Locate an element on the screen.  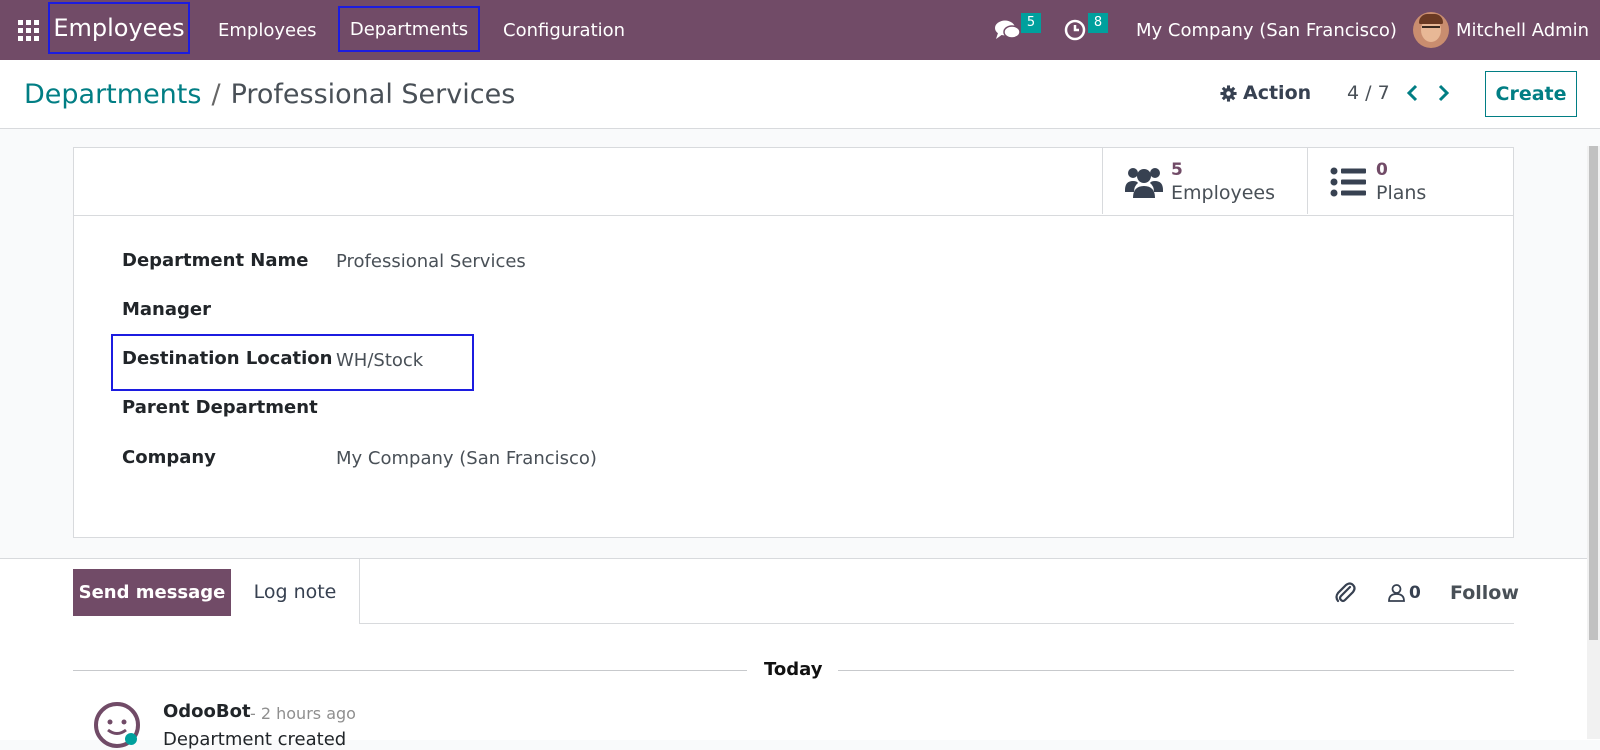
breadcrumb-current: Professional Services is located at coordinates (373, 94).